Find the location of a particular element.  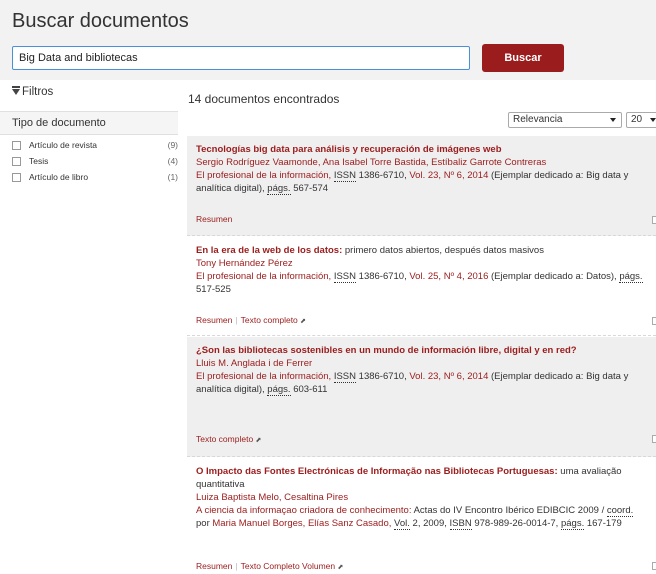

filters-header: Filtros is located at coordinates (89, 94).